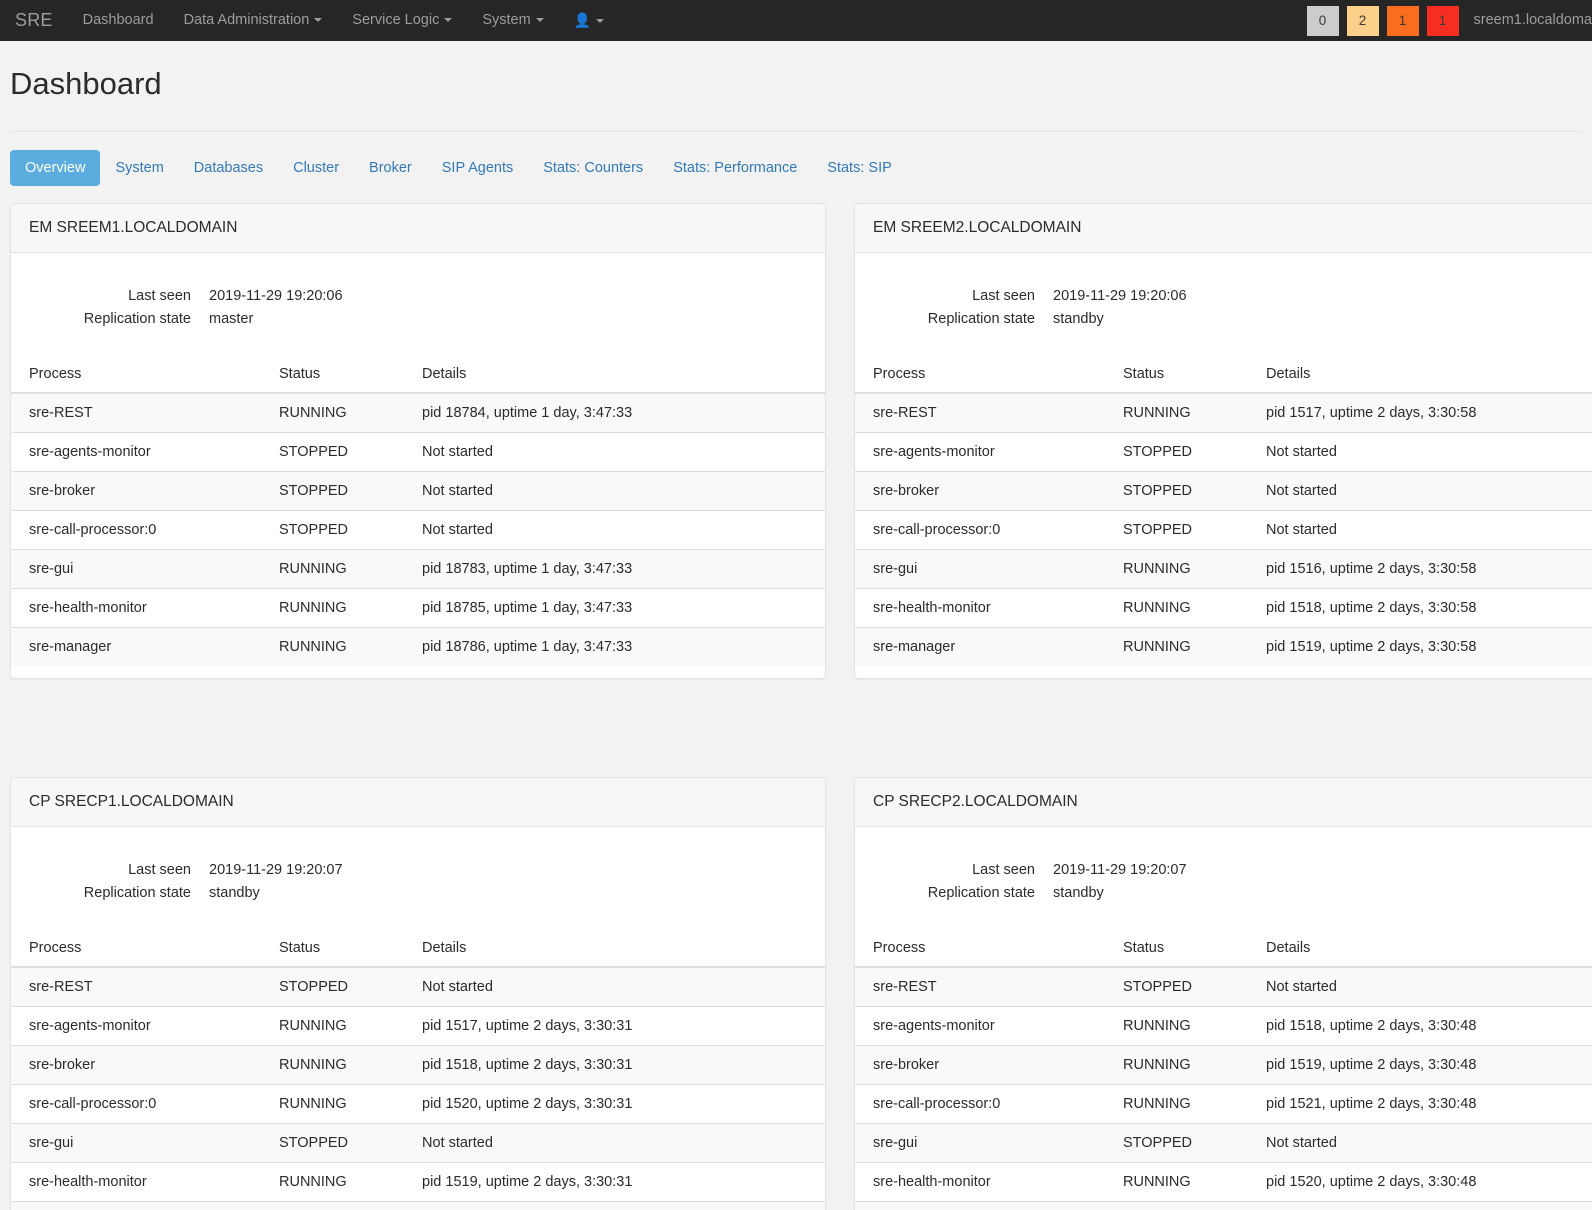 This screenshot has height=1210, width=1592. Describe the element at coordinates (735, 168) in the screenshot. I see `tab-stats-performance: Stats: Performance` at that location.